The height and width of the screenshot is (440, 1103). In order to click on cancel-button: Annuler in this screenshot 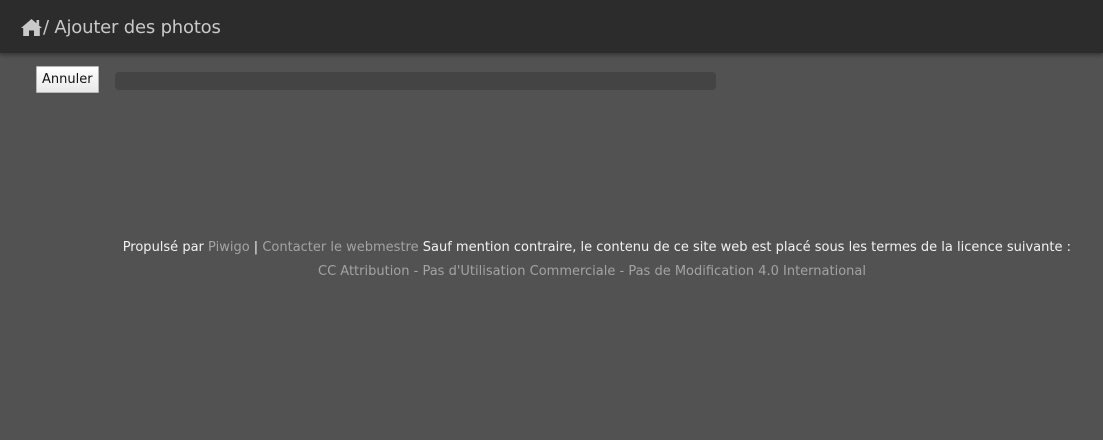, I will do `click(67, 79)`.